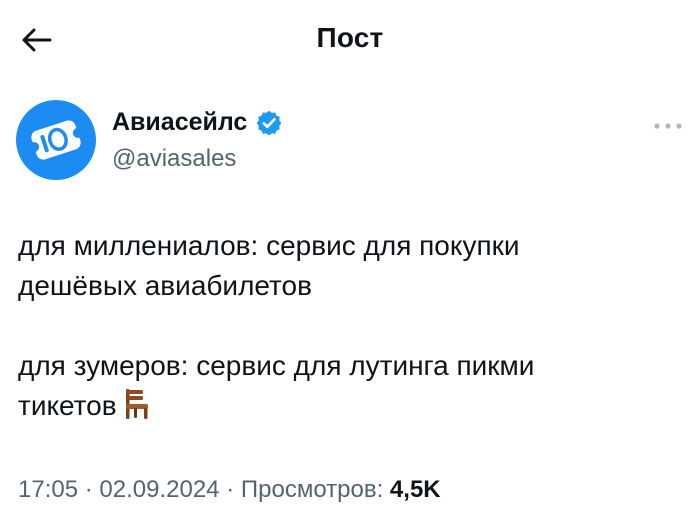  I want to click on author-name: Авиасейлс, so click(197, 122).